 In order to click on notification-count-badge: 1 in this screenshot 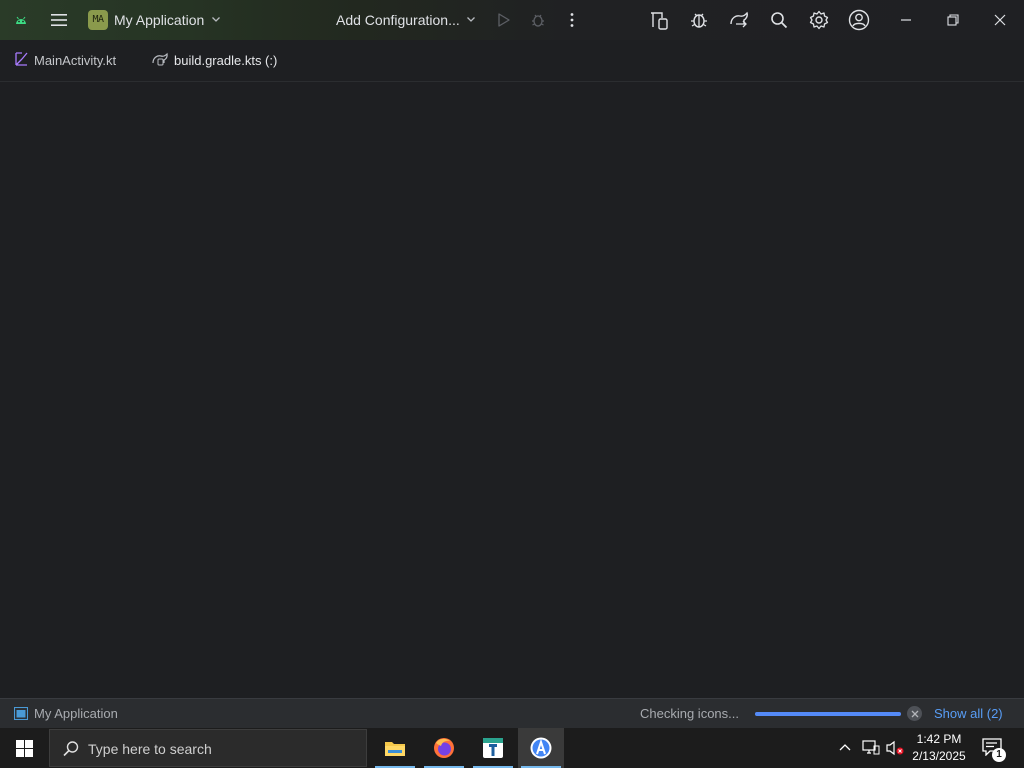, I will do `click(999, 755)`.